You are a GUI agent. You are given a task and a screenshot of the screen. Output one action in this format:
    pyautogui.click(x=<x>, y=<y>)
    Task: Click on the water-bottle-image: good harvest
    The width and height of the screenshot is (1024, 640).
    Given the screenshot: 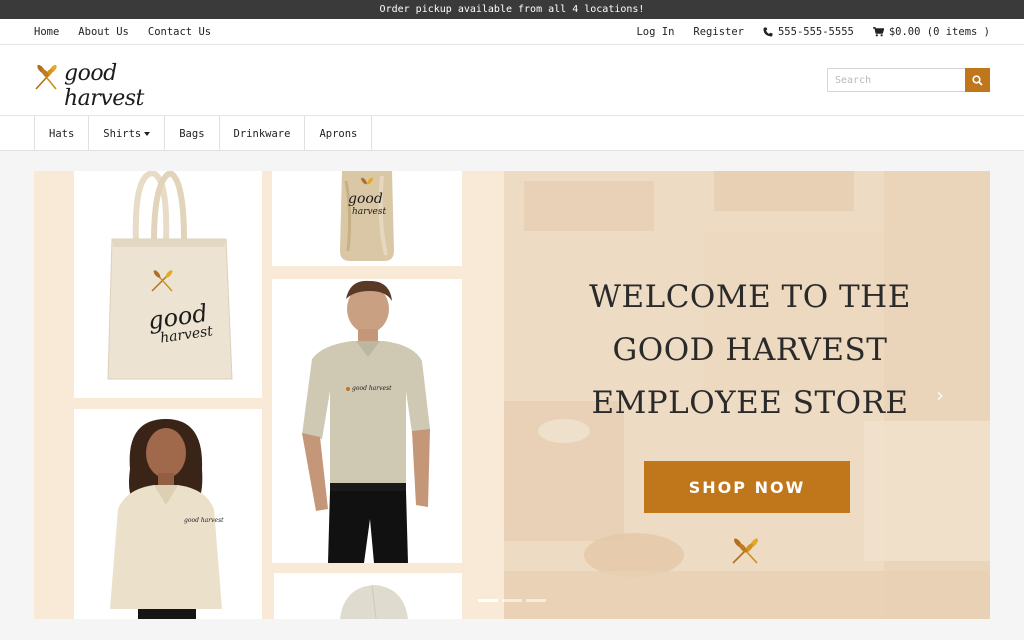 What is the action you would take?
    pyautogui.click(x=367, y=218)
    